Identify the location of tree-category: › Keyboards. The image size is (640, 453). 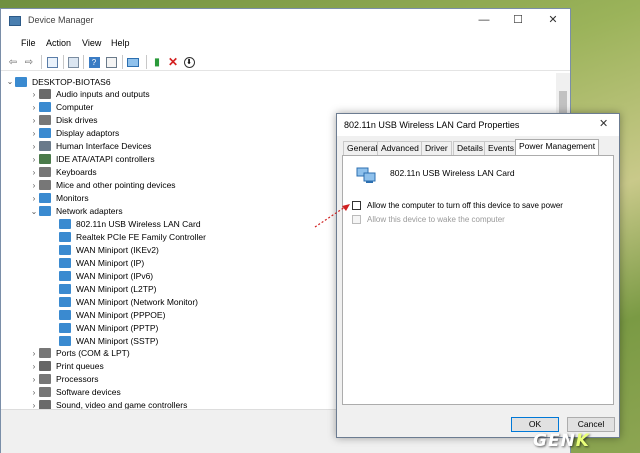
(63, 172).